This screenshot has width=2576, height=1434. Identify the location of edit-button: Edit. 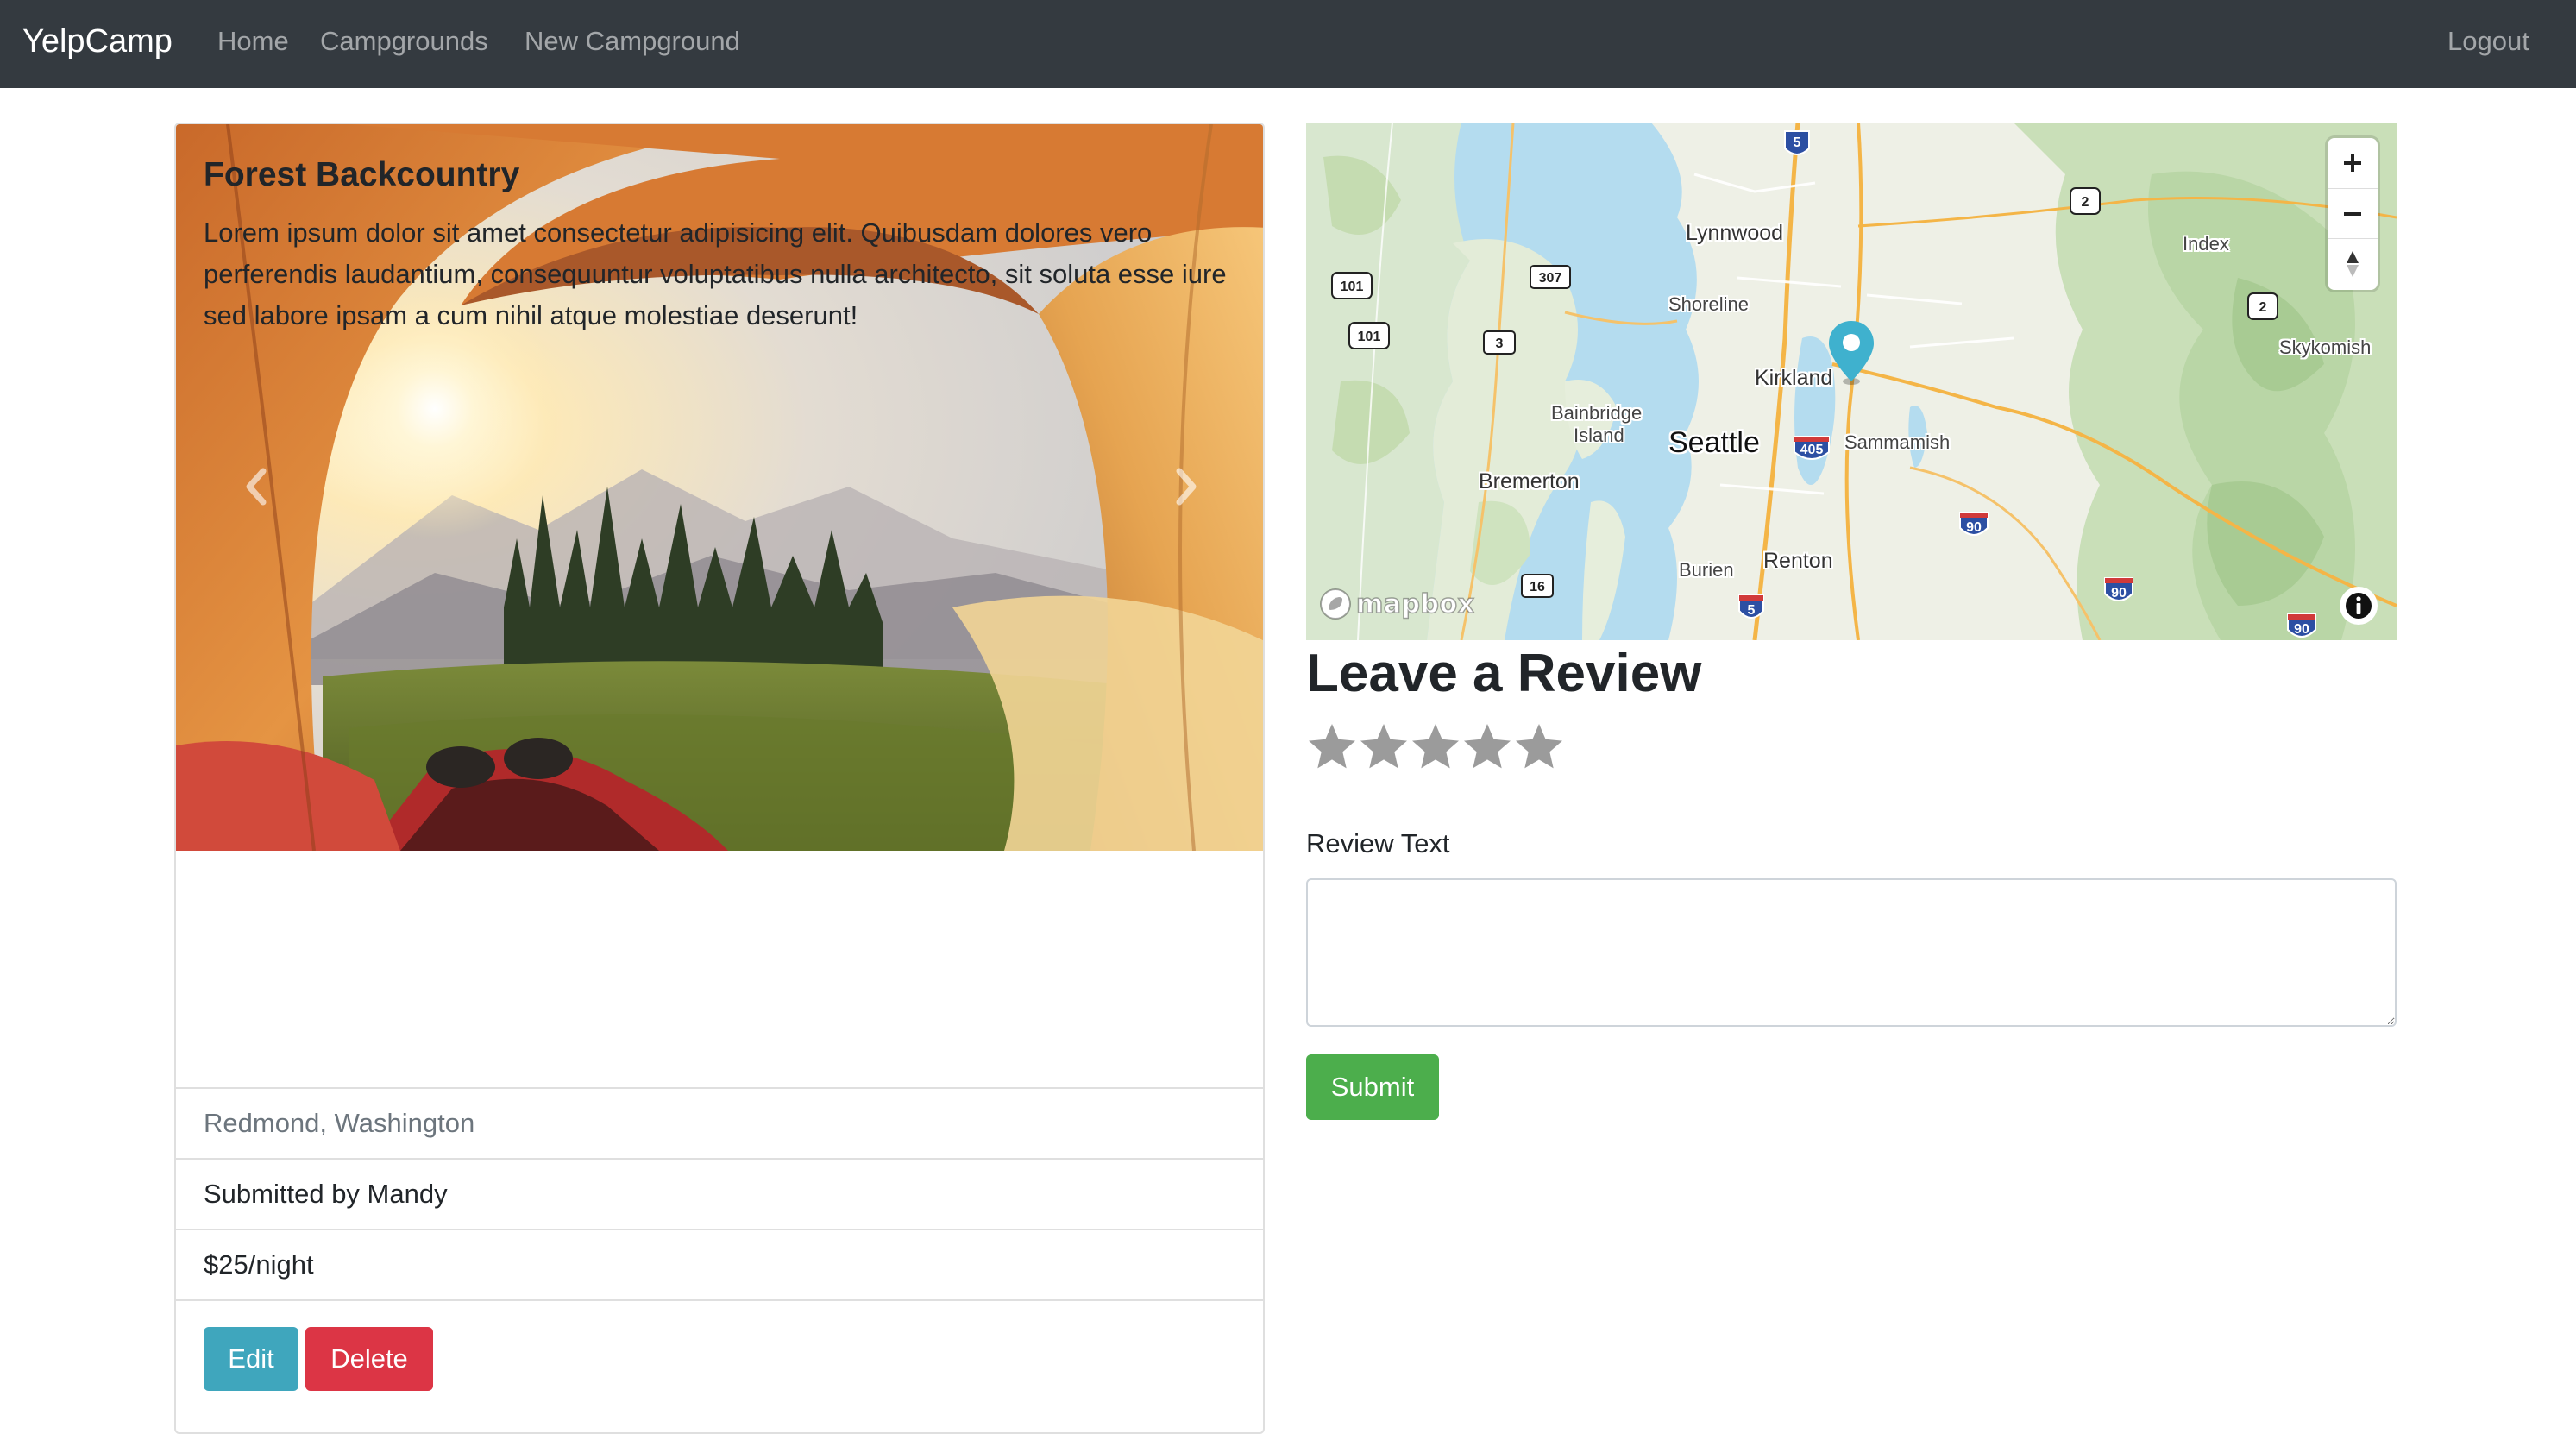
(251, 1359).